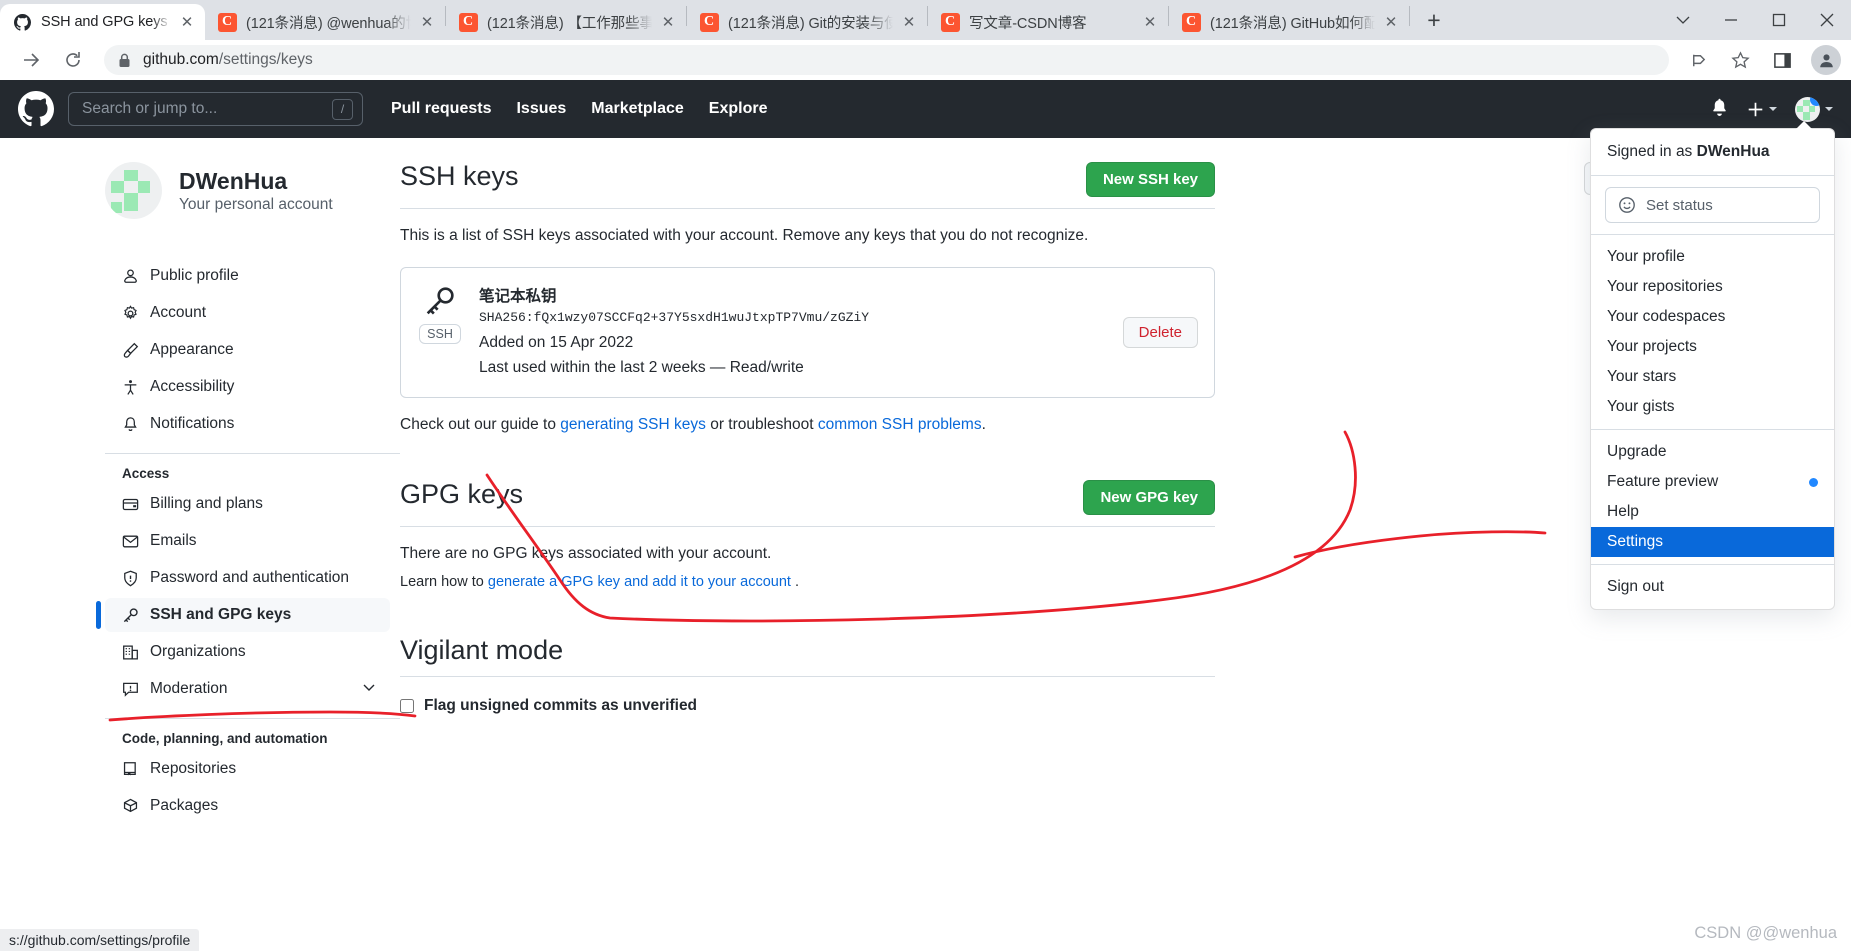  What do you see at coordinates (1048, 22) in the screenshot?
I see `browser-tab: C 写文章-CSDN博客 ✕` at bounding box center [1048, 22].